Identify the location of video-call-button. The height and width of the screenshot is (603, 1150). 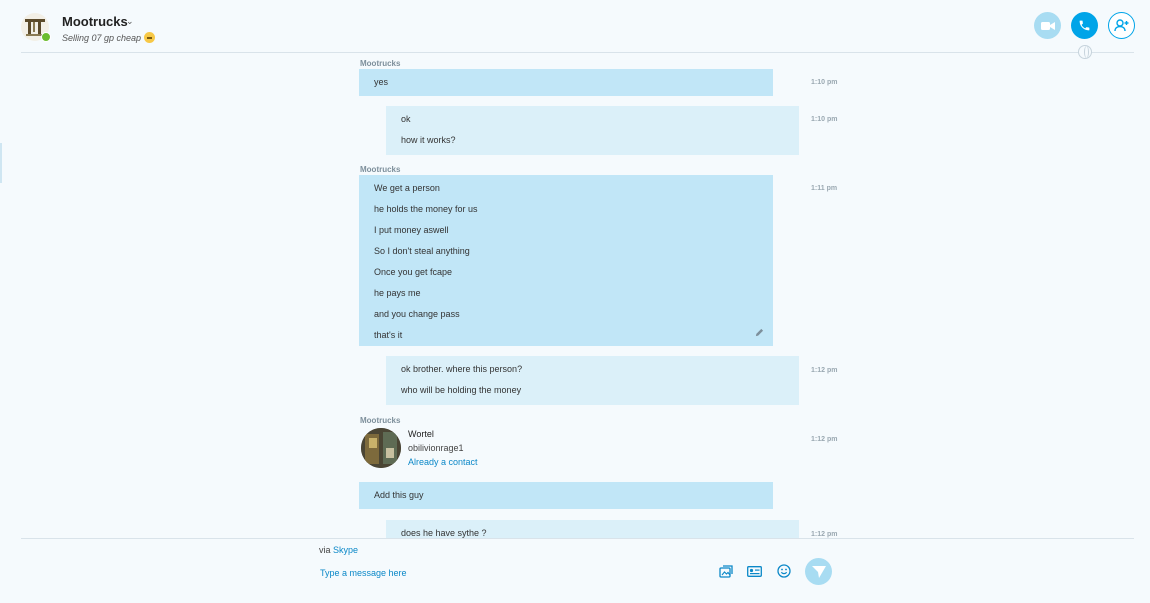
(1047, 25).